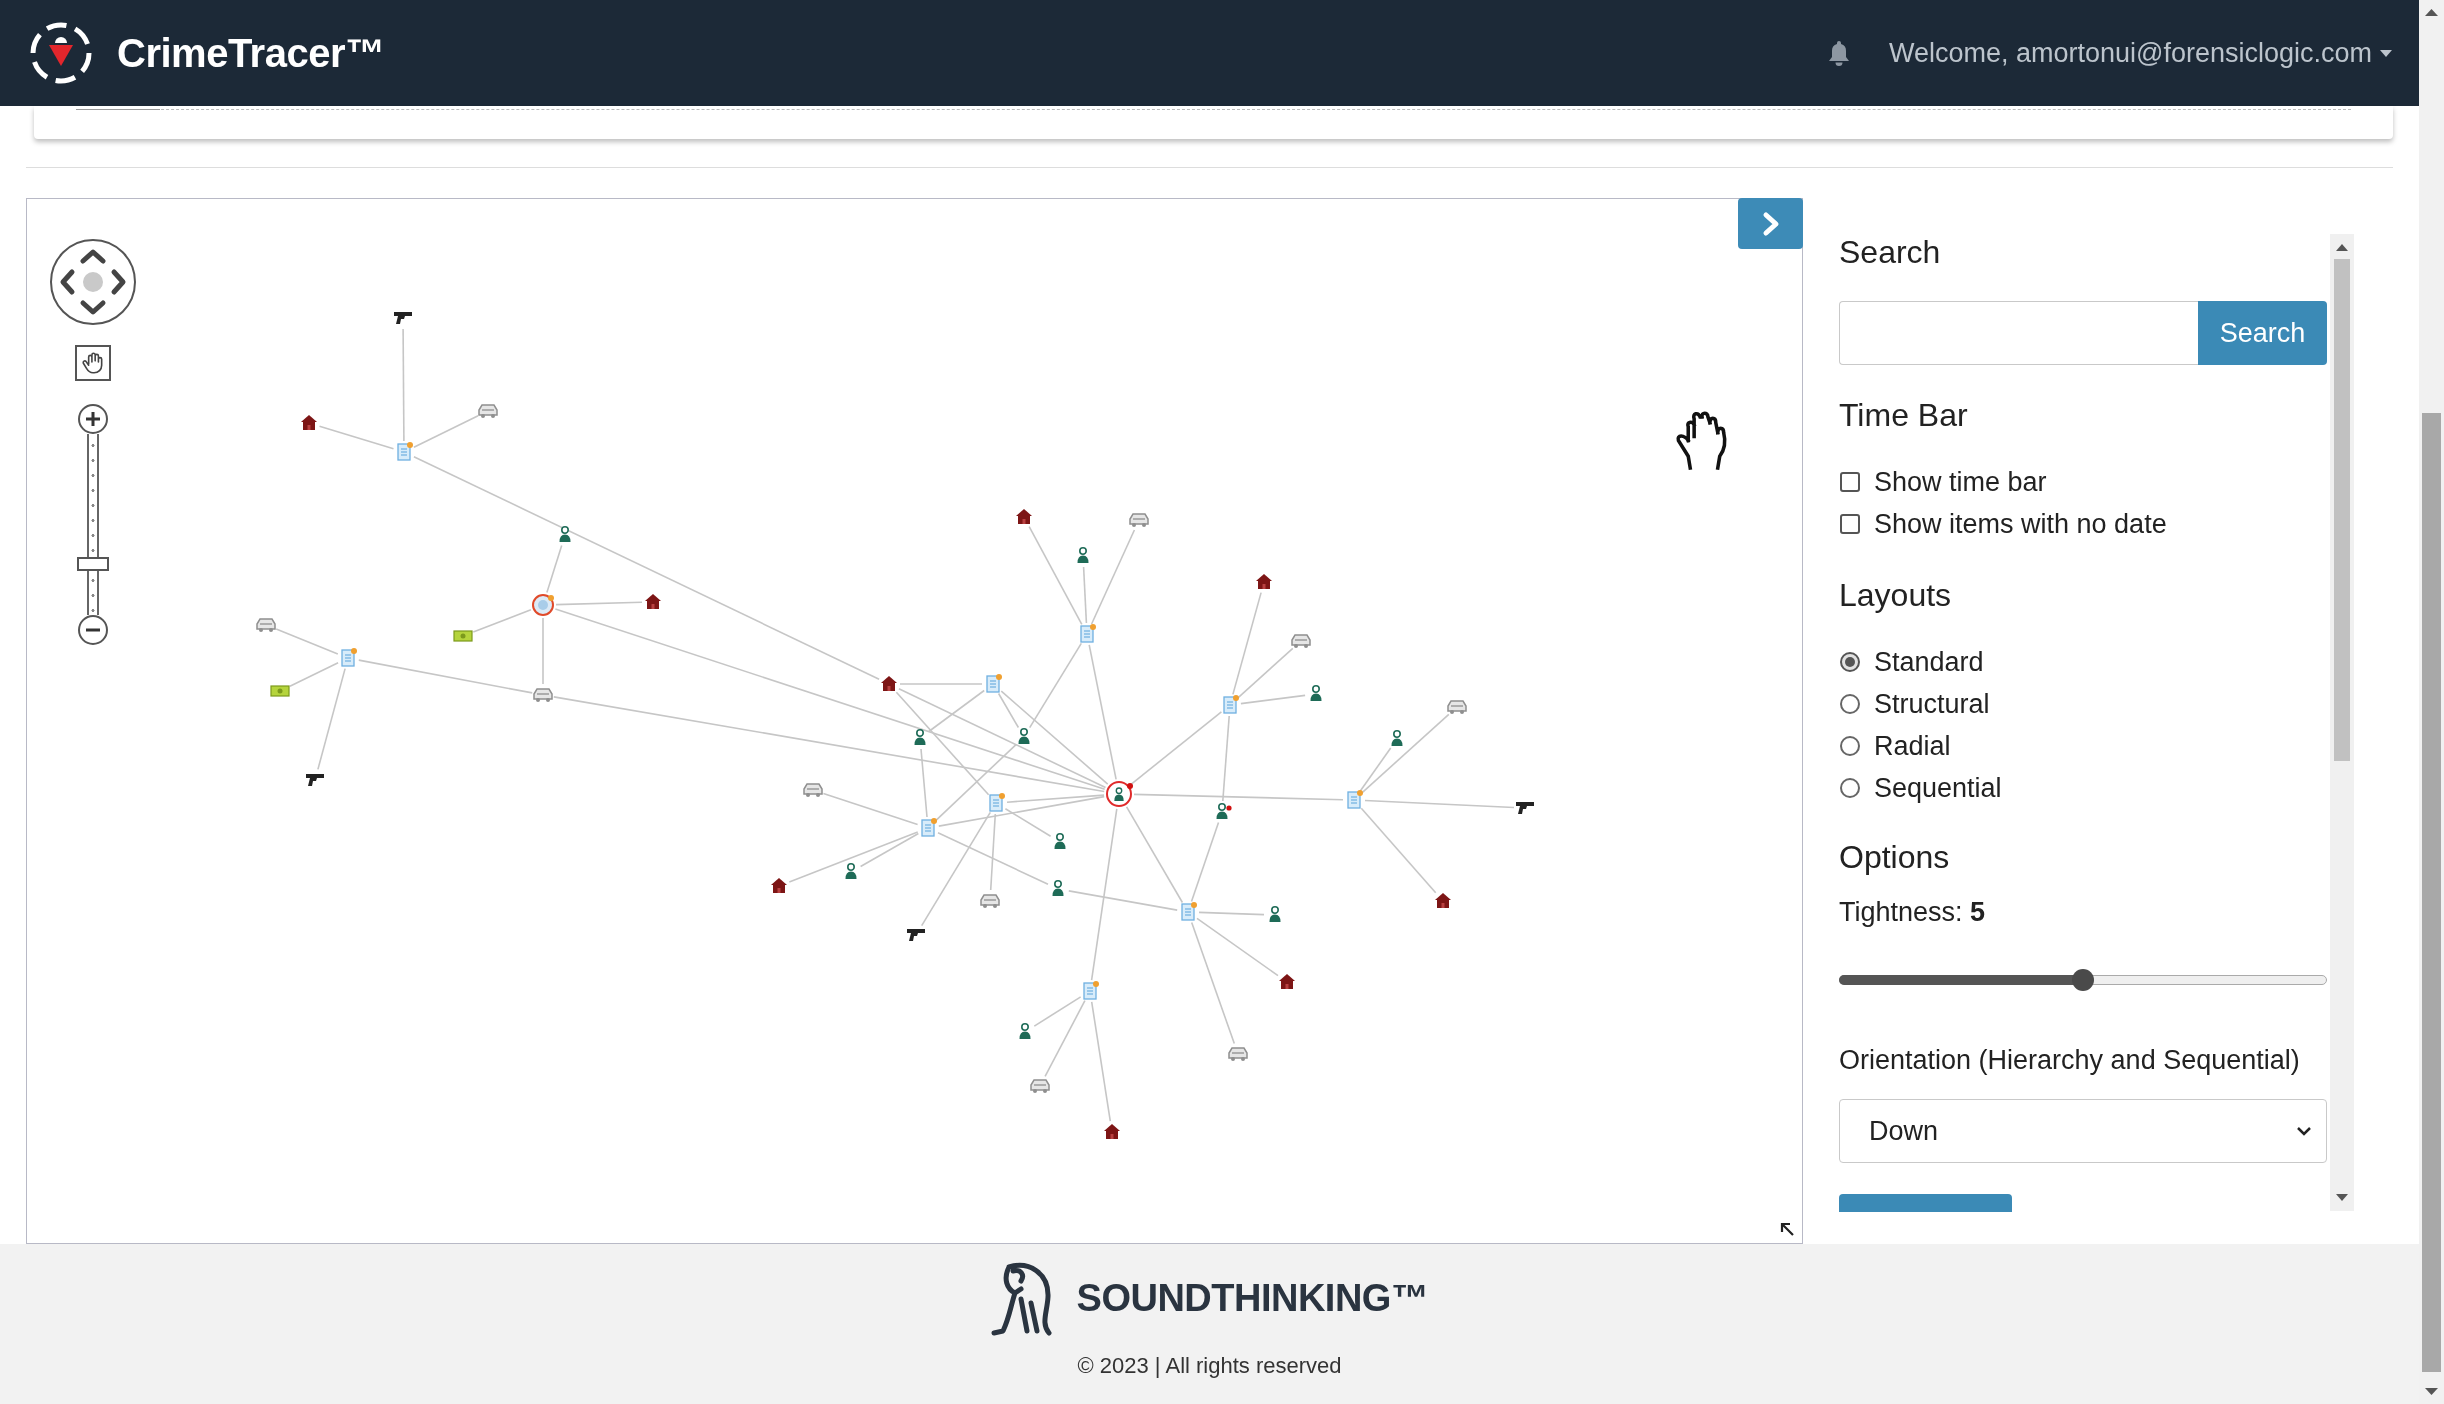 Image resolution: width=2444 pixels, height=1404 pixels. I want to click on chevron-up-icon, so click(93, 256).